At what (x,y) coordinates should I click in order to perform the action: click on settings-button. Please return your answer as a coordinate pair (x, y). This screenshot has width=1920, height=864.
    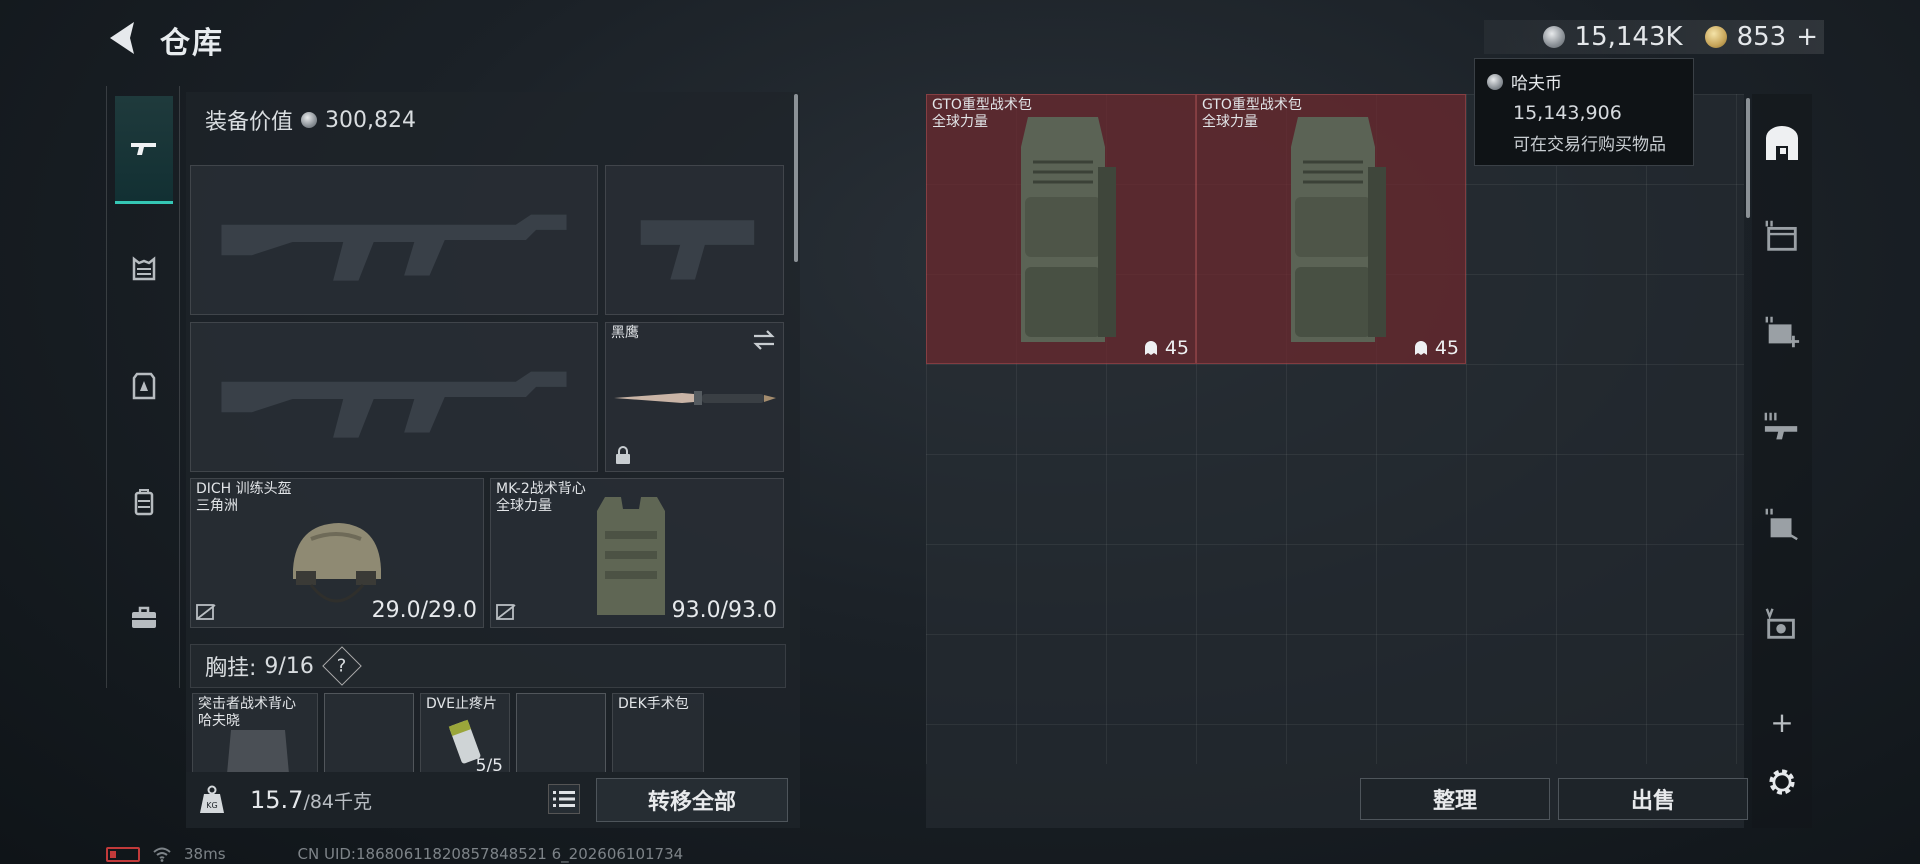
    Looking at the image, I should click on (1782, 782).